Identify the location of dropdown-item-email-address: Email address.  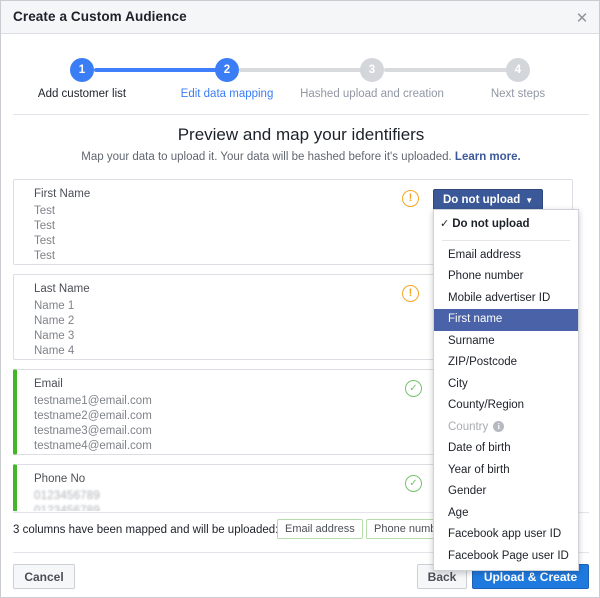
(506, 256).